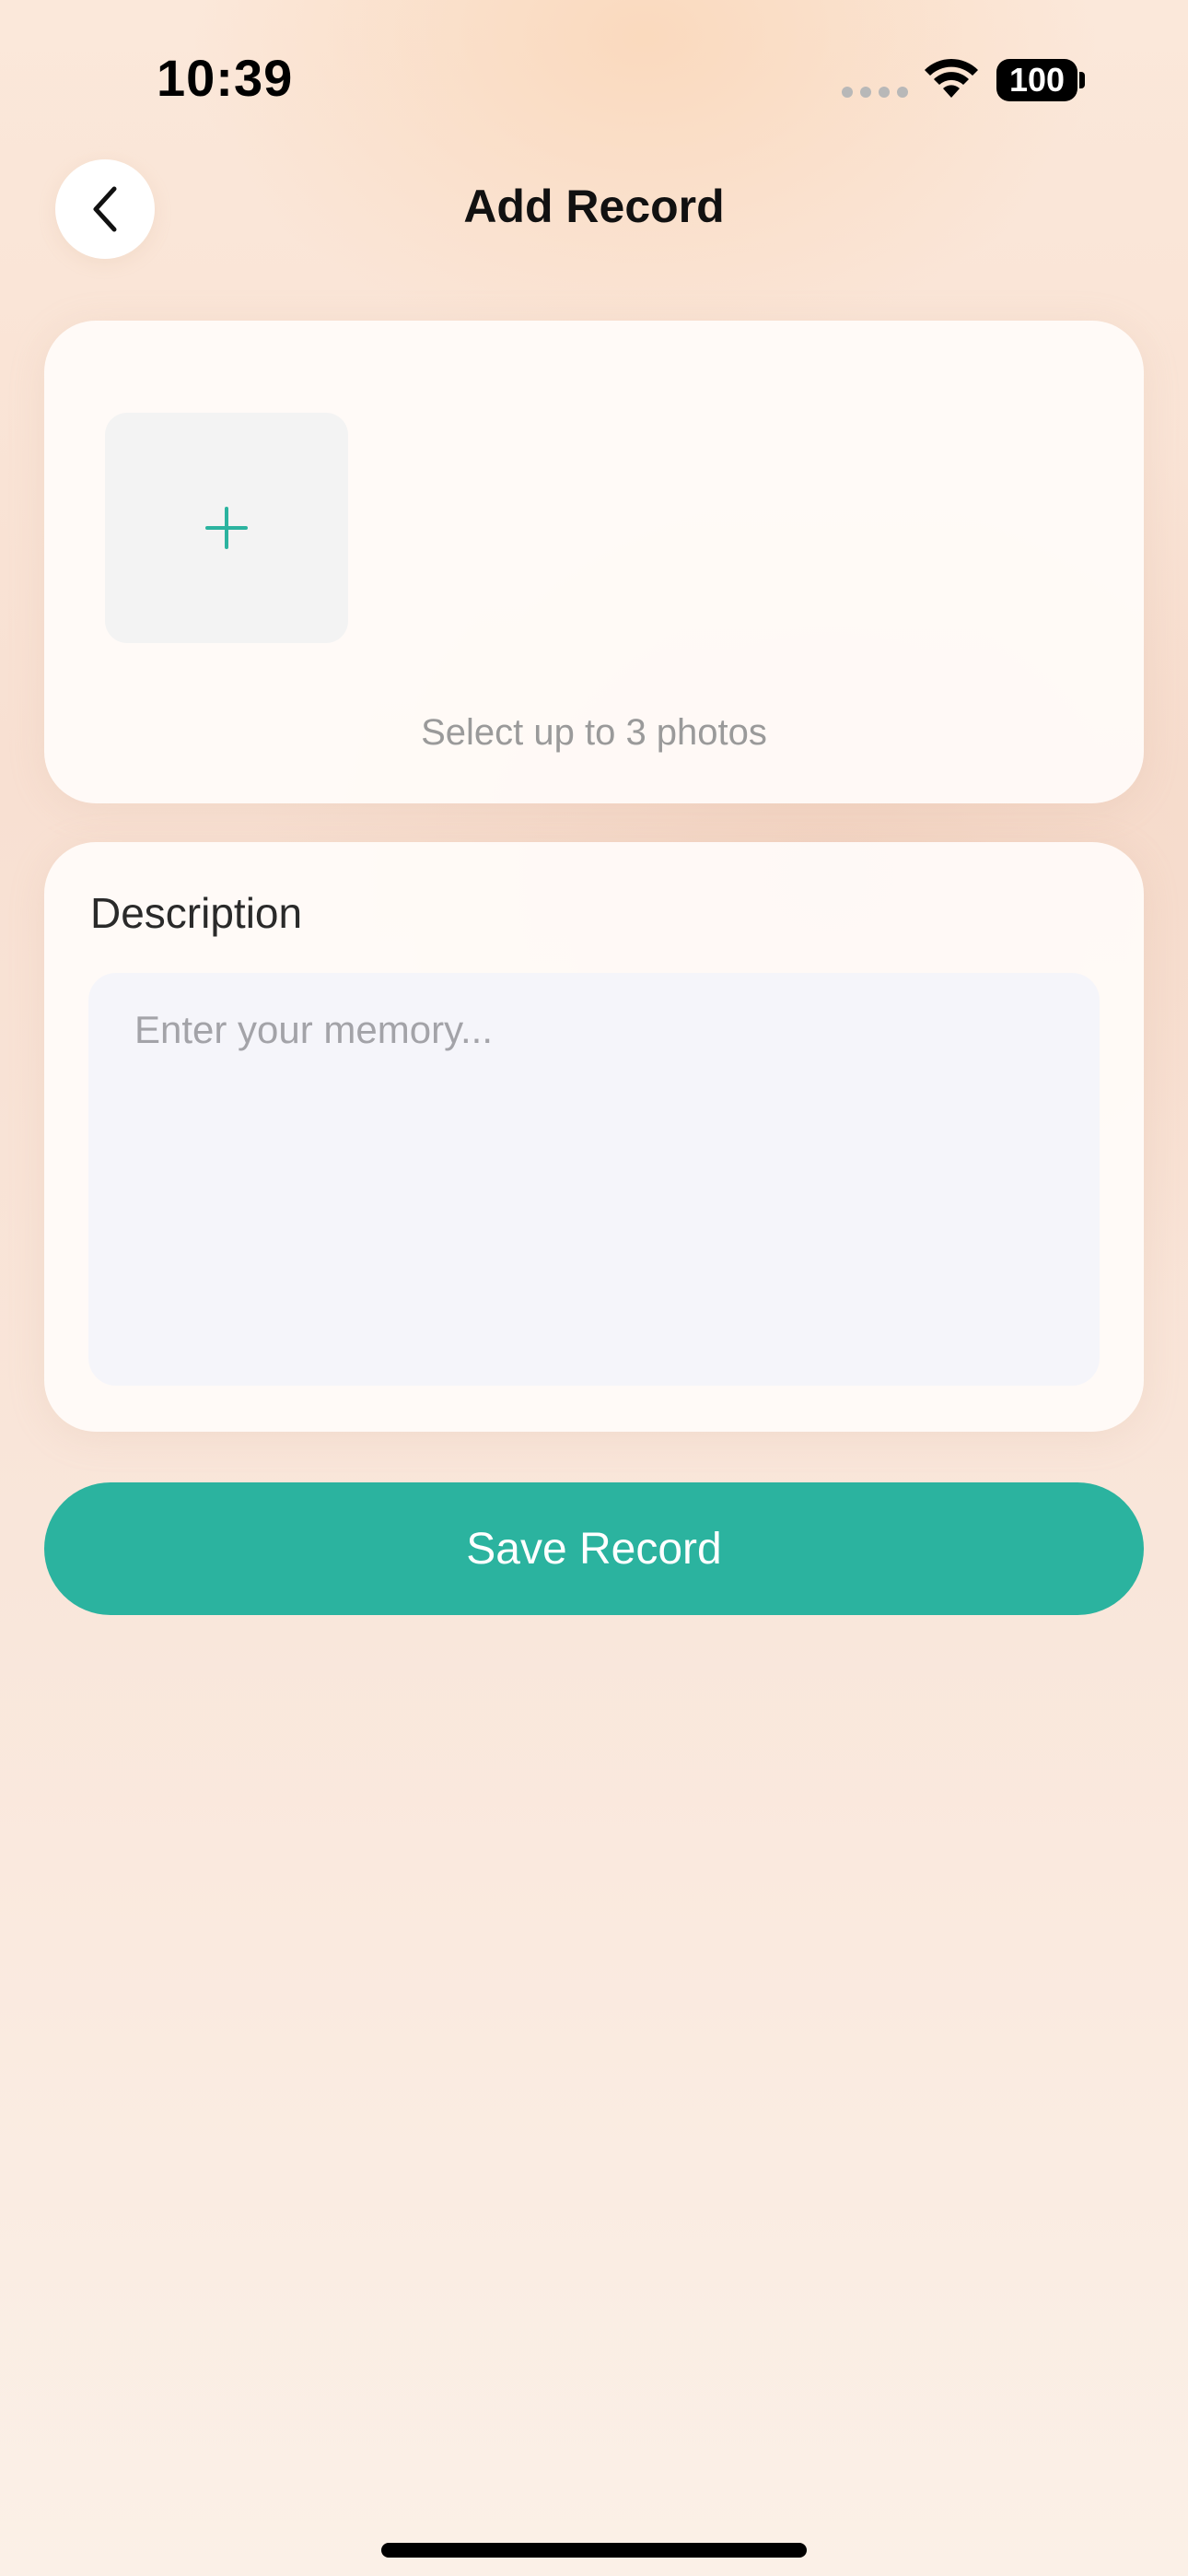 This screenshot has width=1188, height=2576. Describe the element at coordinates (594, 1179) in the screenshot. I see `description-input` at that location.